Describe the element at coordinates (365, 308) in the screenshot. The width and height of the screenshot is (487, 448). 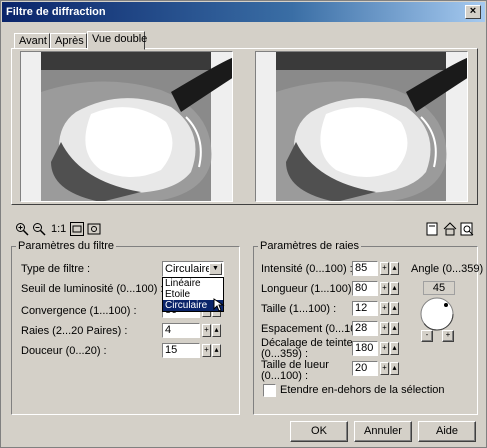
I see `size-input: 12` at that location.